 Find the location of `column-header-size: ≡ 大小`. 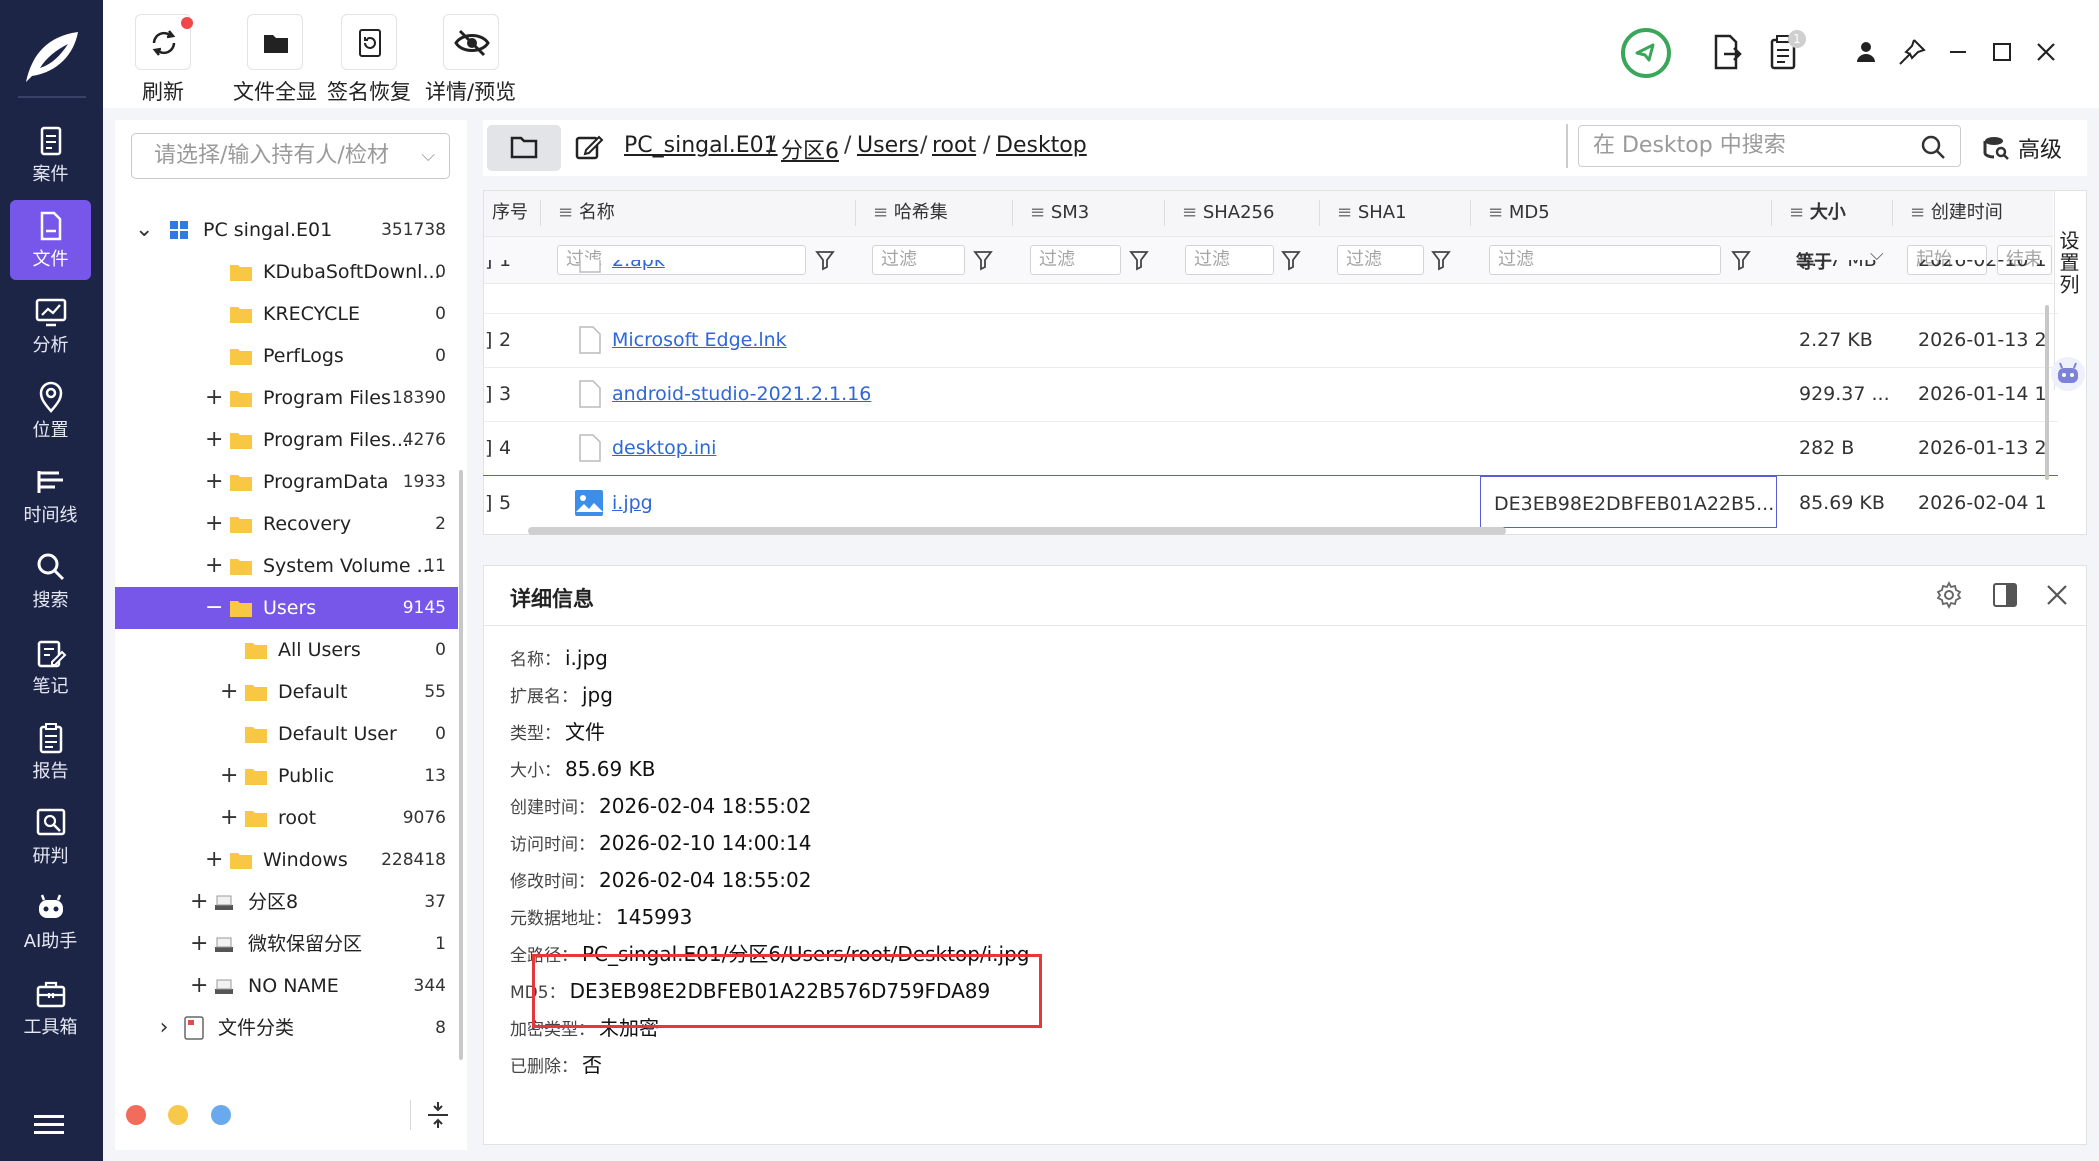

column-header-size: ≡ 大小 is located at coordinates (1817, 213).